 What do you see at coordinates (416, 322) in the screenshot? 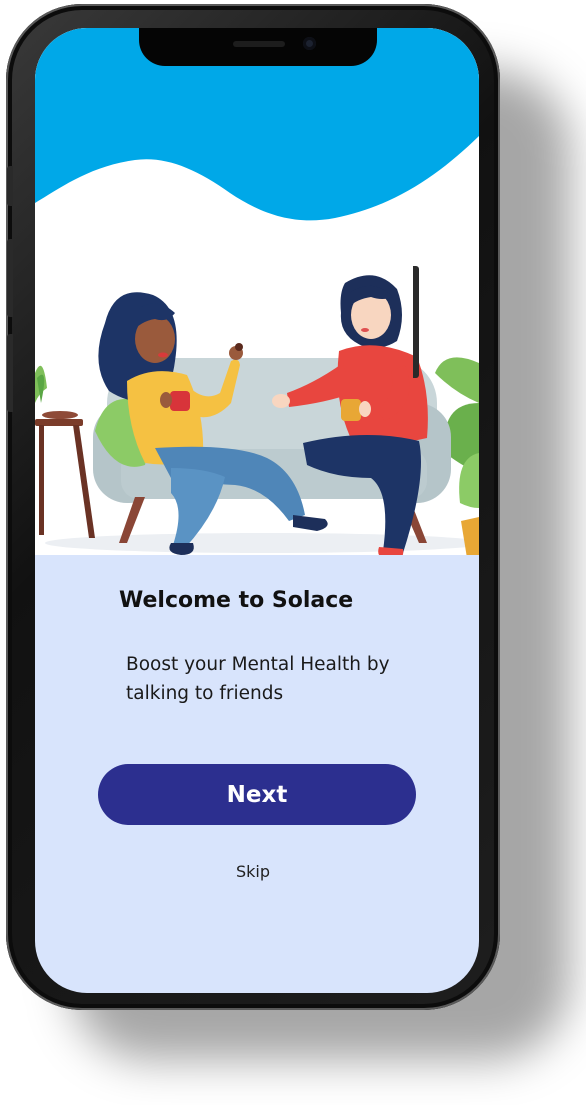
I see `power-button` at bounding box center [416, 322].